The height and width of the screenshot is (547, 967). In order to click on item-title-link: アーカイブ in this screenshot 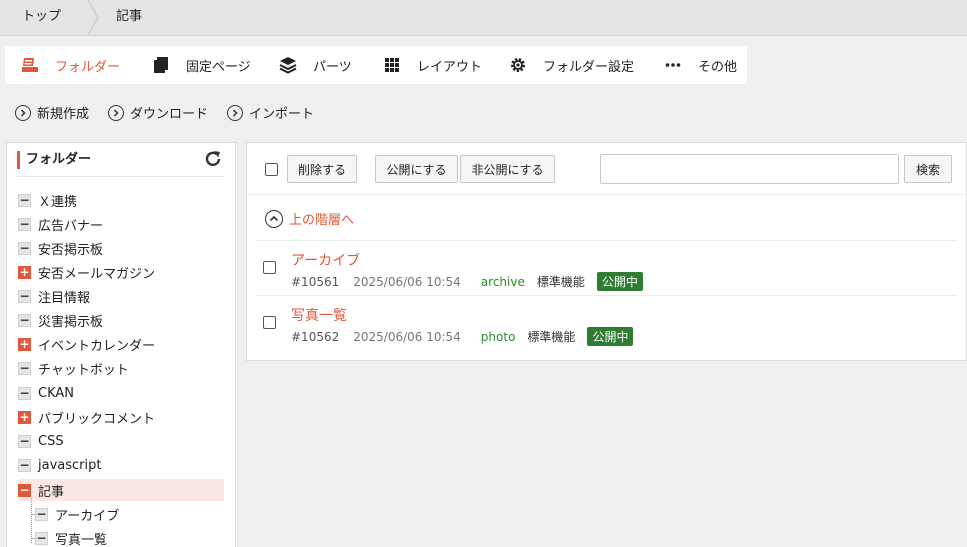, I will do `click(325, 260)`.